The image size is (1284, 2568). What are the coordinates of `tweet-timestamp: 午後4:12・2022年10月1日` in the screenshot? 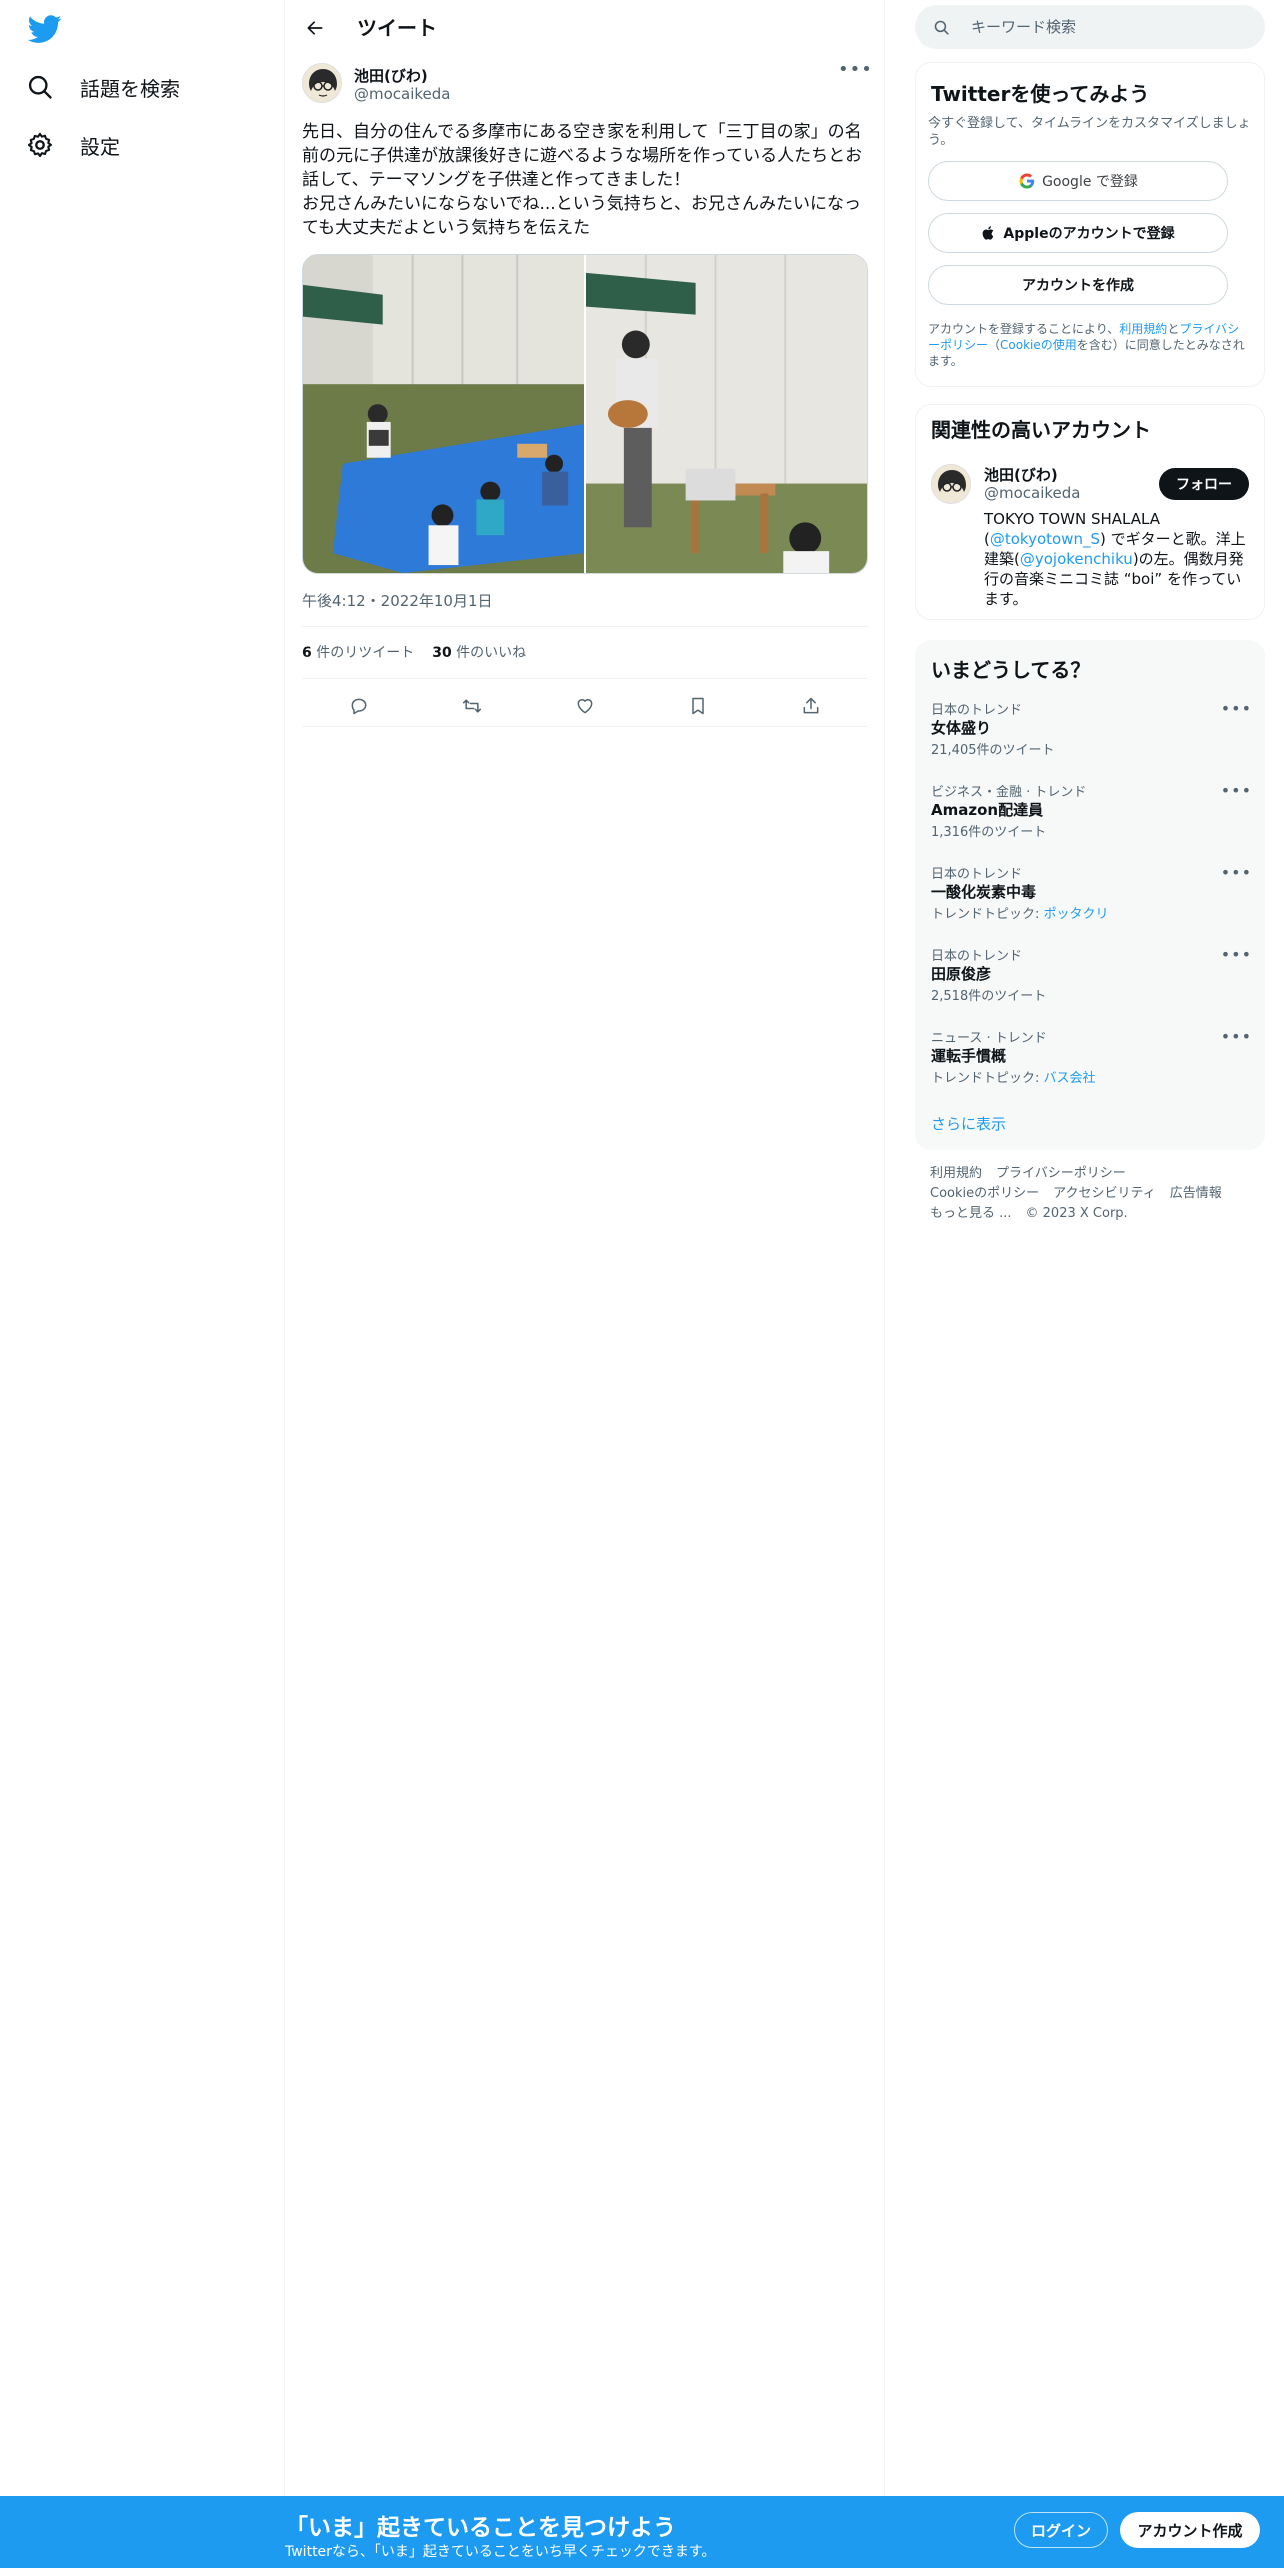 It's located at (397, 600).